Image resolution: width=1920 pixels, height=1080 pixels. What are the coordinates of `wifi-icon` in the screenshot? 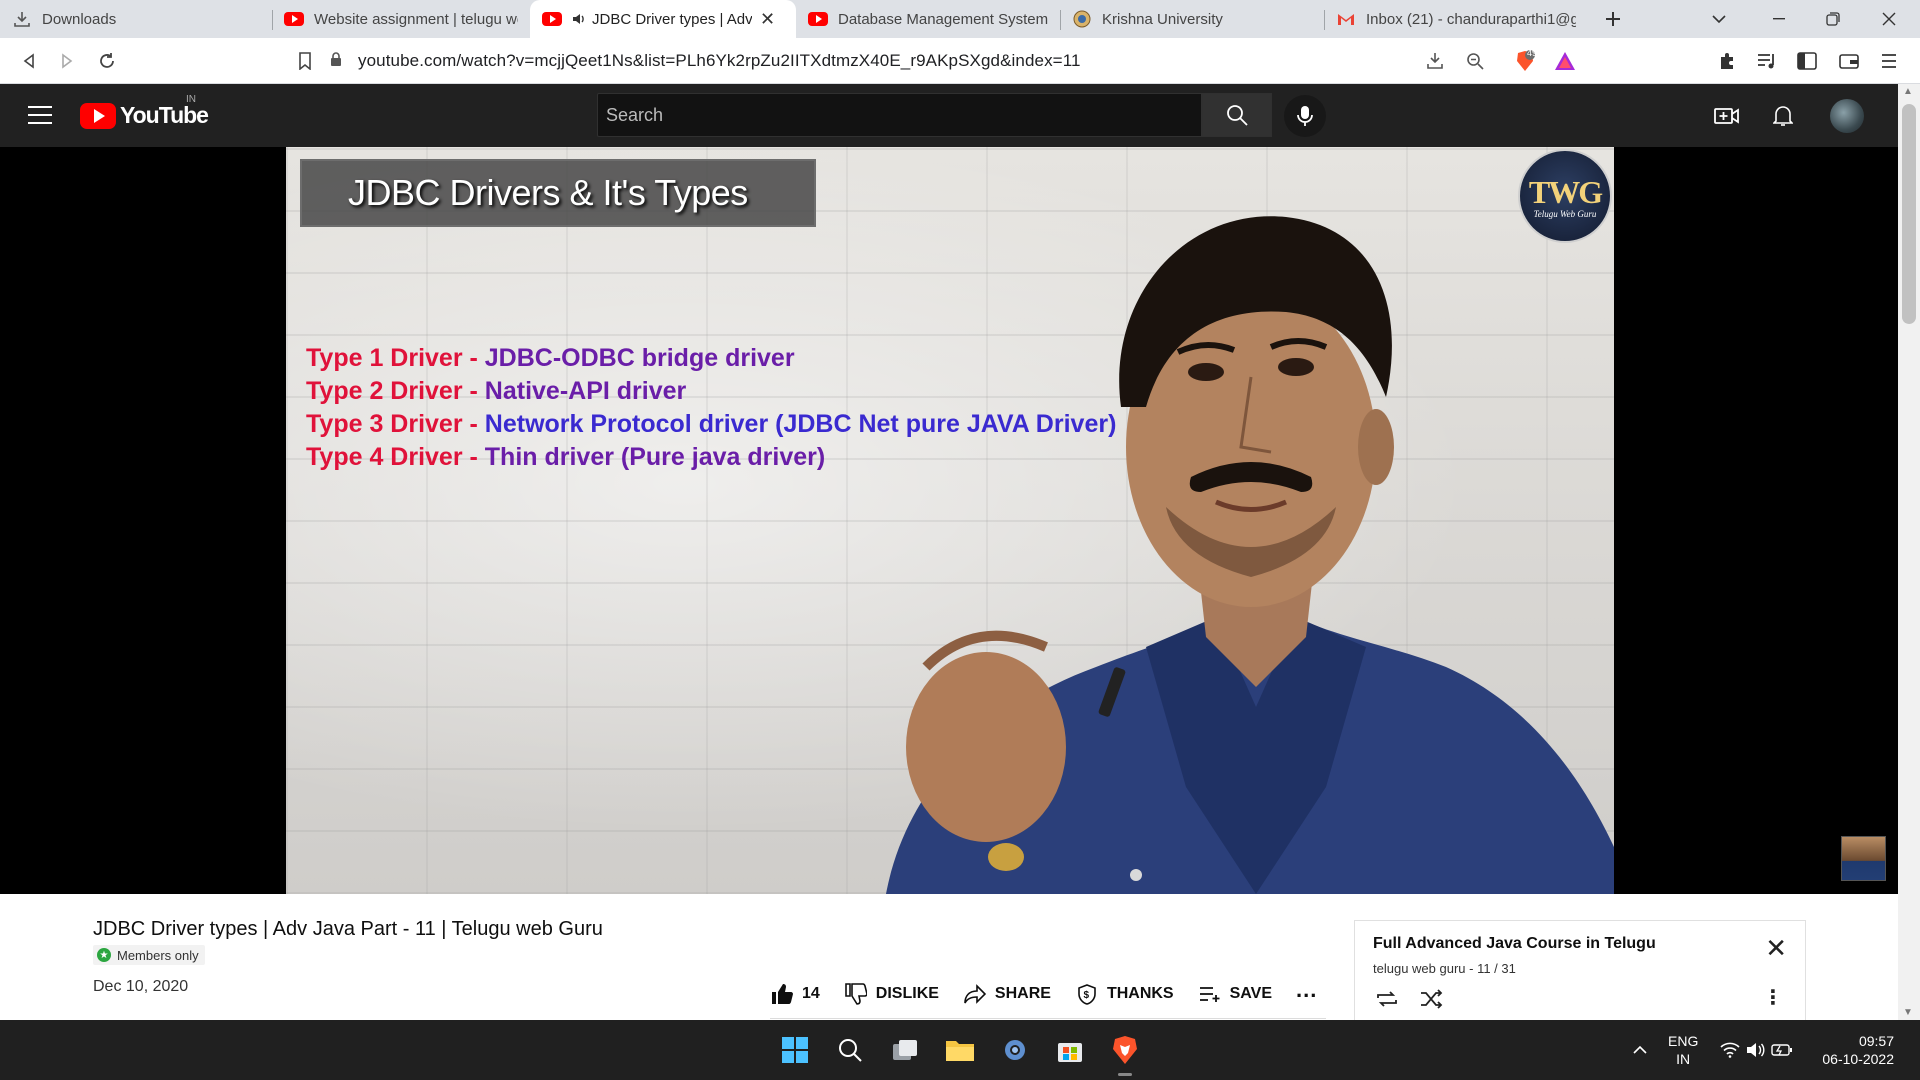 It's located at (1730, 1050).